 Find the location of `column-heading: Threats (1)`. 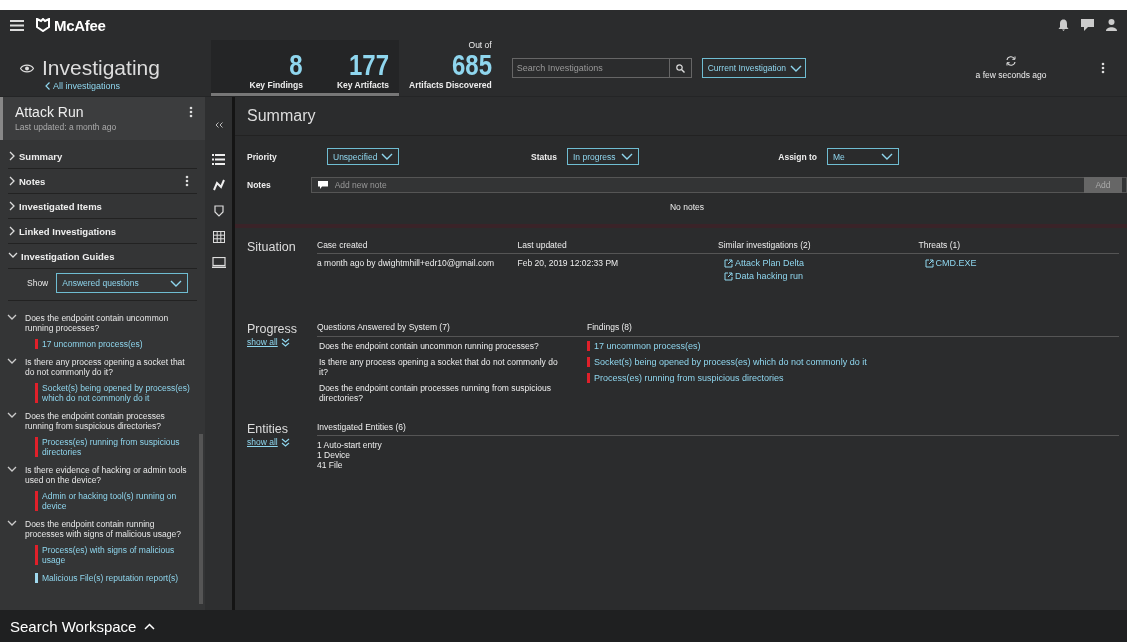

column-heading: Threats (1) is located at coordinates (1018, 247).